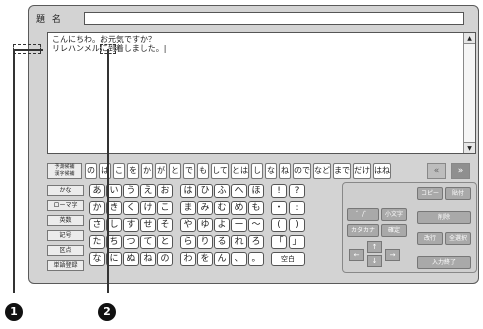 This screenshot has width=483, height=329. What do you see at coordinates (394, 214) in the screenshot?
I see `small-char-button: 小文字` at bounding box center [394, 214].